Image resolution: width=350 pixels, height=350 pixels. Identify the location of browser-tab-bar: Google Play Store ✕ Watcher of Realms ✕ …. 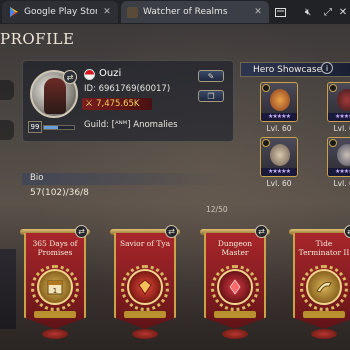
(175, 12).